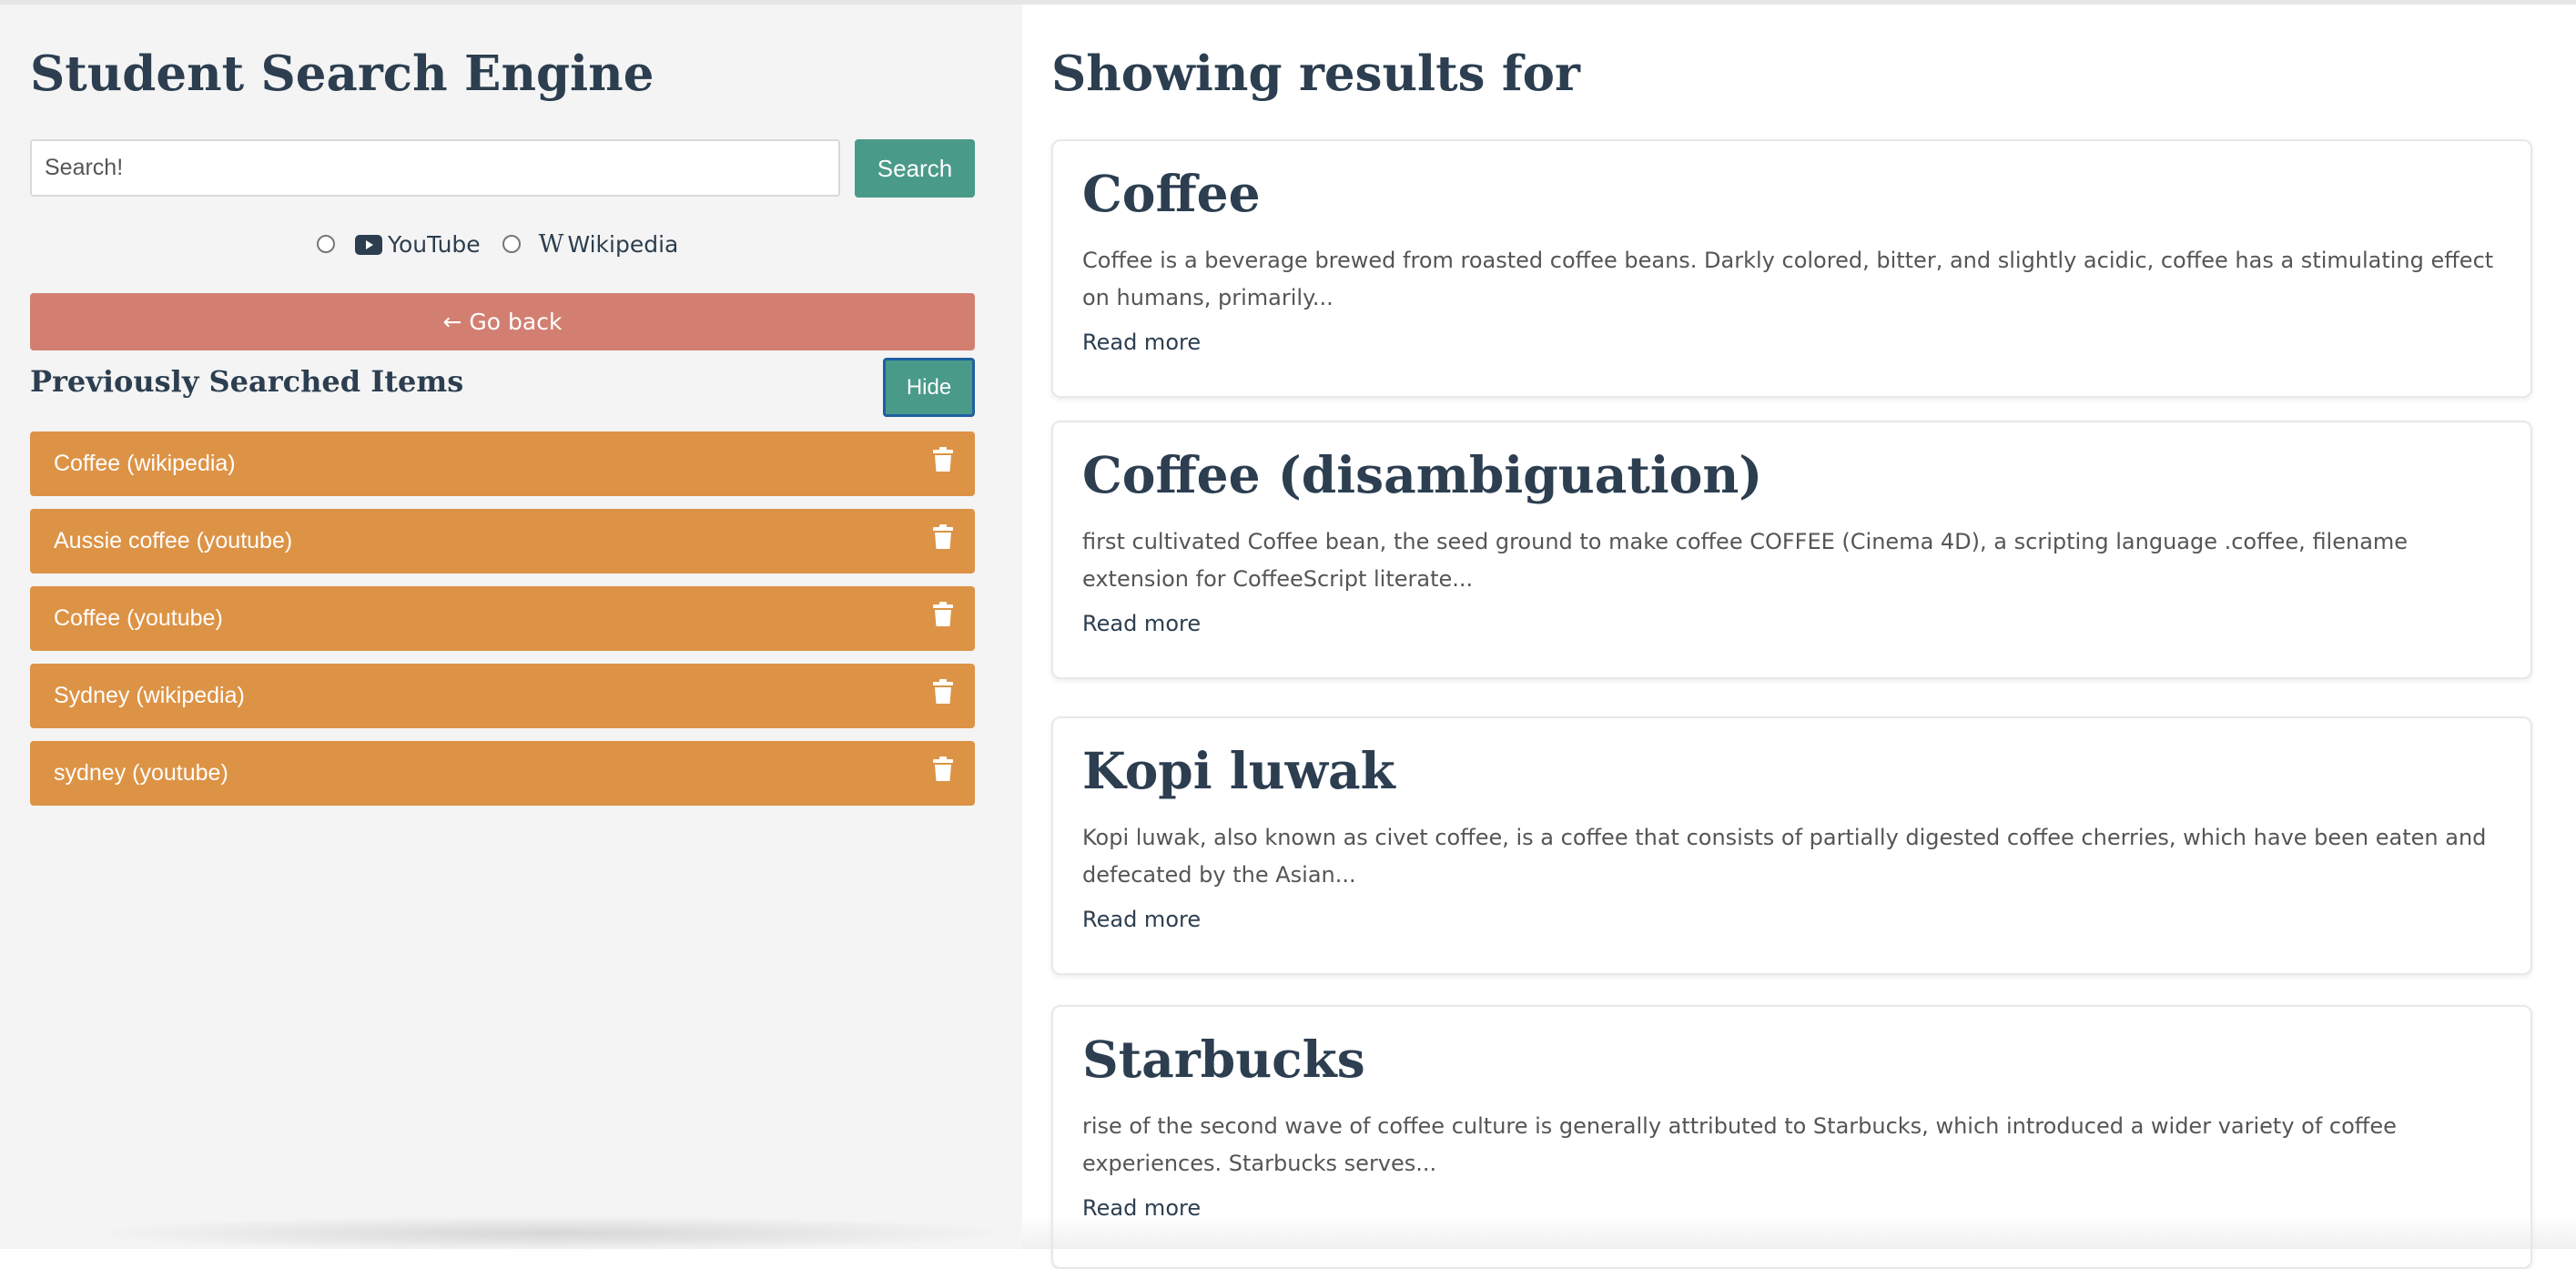 Image resolution: width=2576 pixels, height=1269 pixels. Describe the element at coordinates (550, 1233) in the screenshot. I see `sidebar-shadow` at that location.